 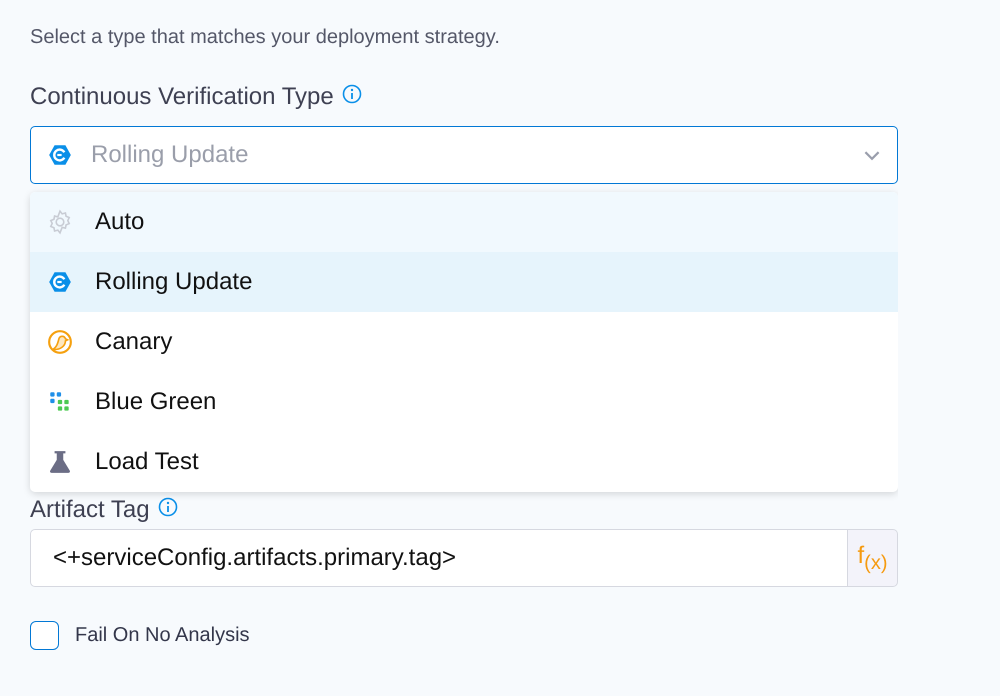 What do you see at coordinates (44, 635) in the screenshot?
I see `checkbox` at bounding box center [44, 635].